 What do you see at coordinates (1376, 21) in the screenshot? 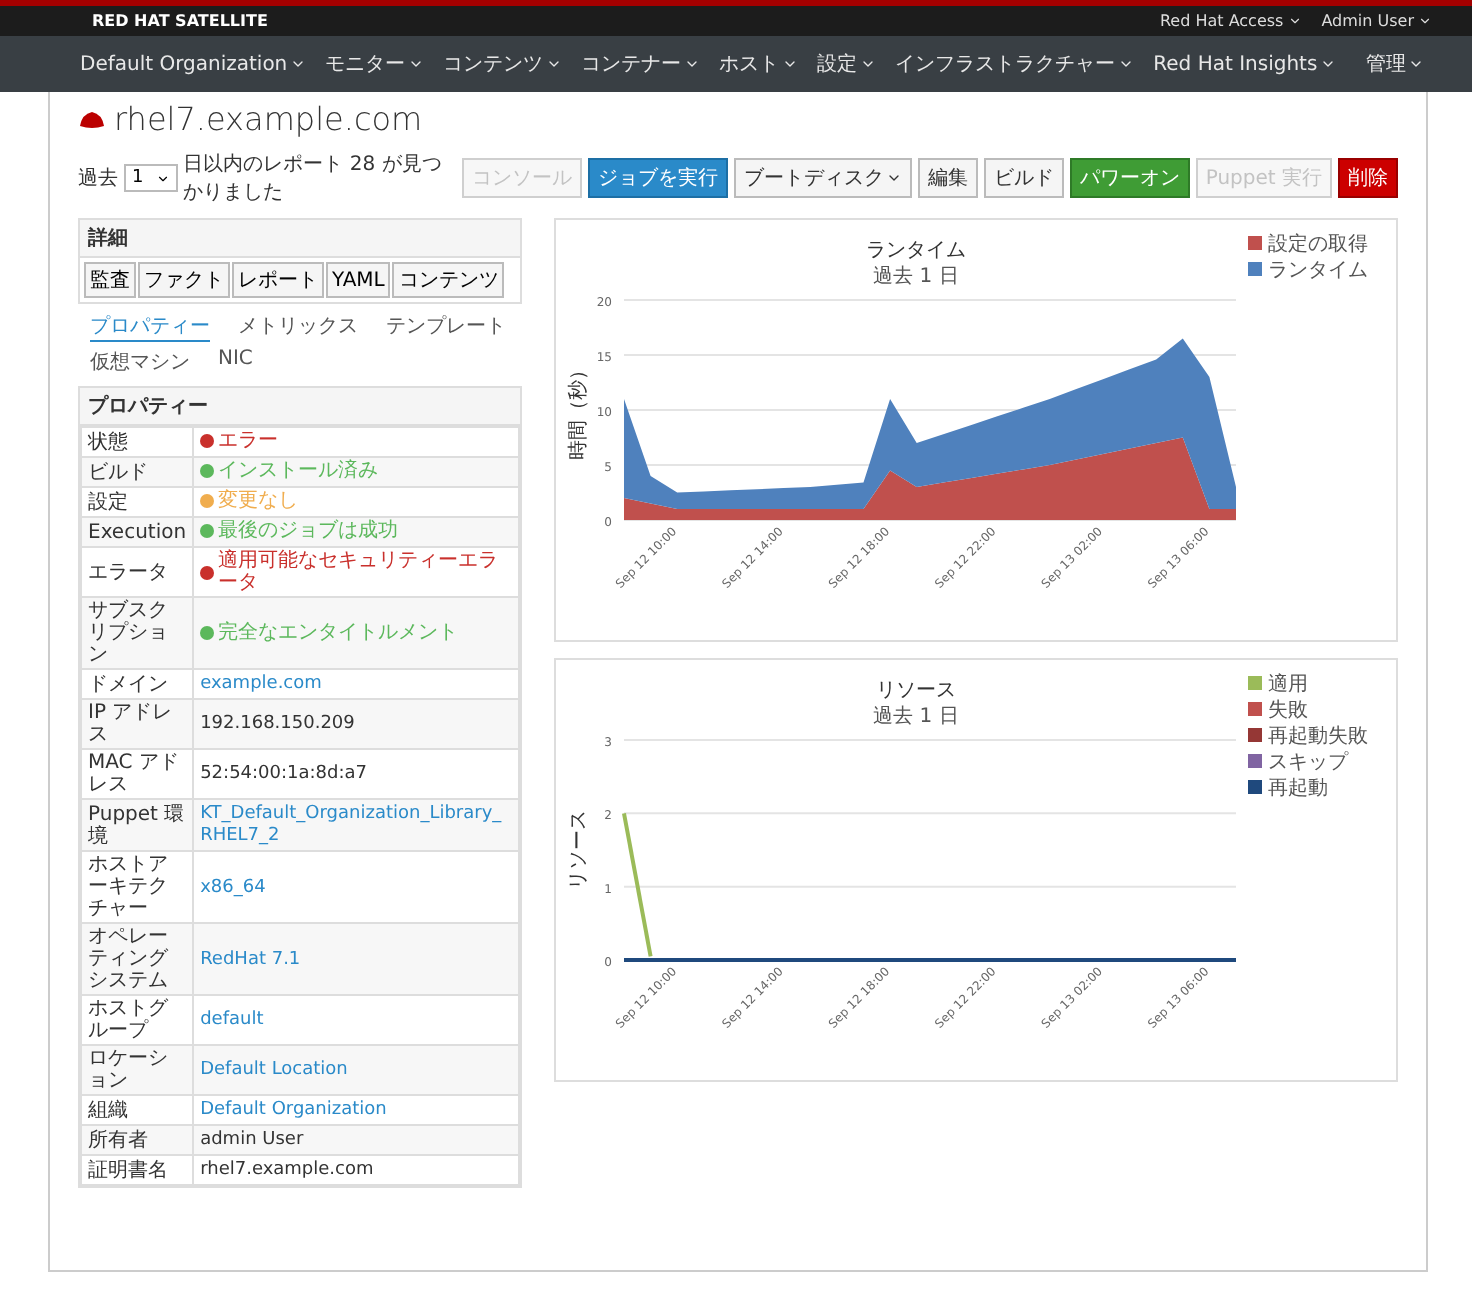
I see `top-menu-link: Admin User` at bounding box center [1376, 21].